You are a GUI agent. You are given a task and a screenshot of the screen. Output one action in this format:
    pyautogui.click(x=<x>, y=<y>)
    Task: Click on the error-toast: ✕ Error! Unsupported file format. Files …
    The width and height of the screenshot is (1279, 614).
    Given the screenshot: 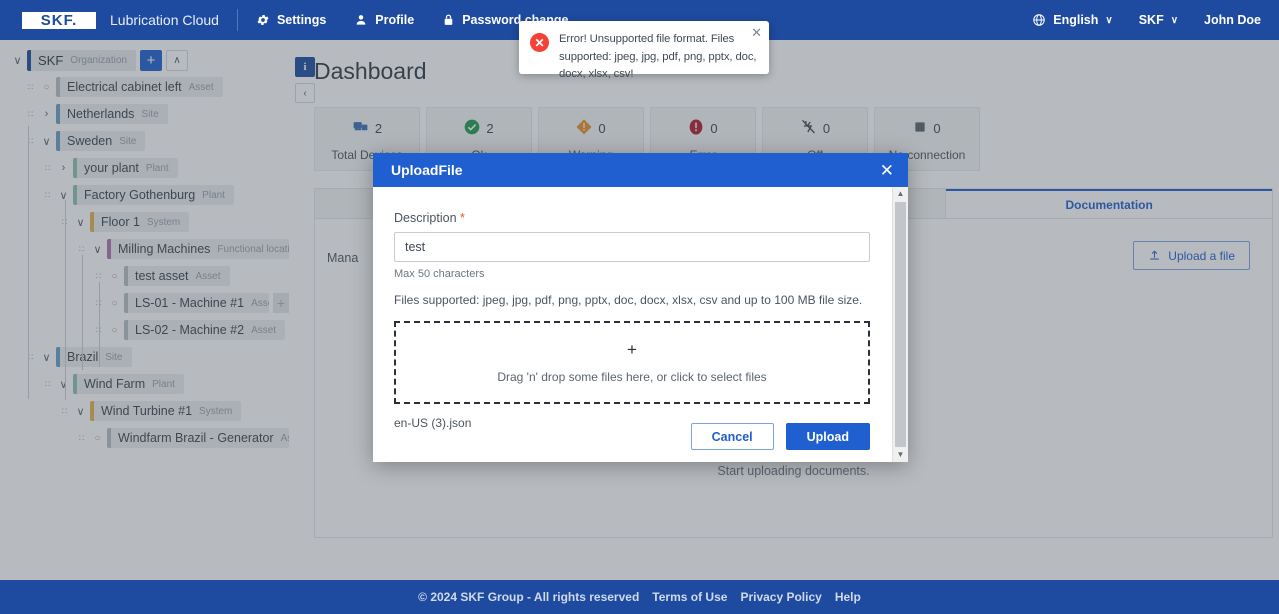 What is the action you would take?
    pyautogui.click(x=644, y=50)
    